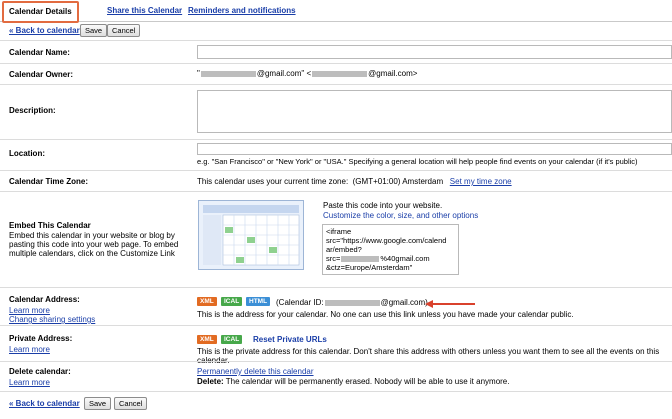 This screenshot has height=419, width=672. Describe the element at coordinates (39, 52) in the screenshot. I see `calendar-name-label: Calendar Name:` at that location.